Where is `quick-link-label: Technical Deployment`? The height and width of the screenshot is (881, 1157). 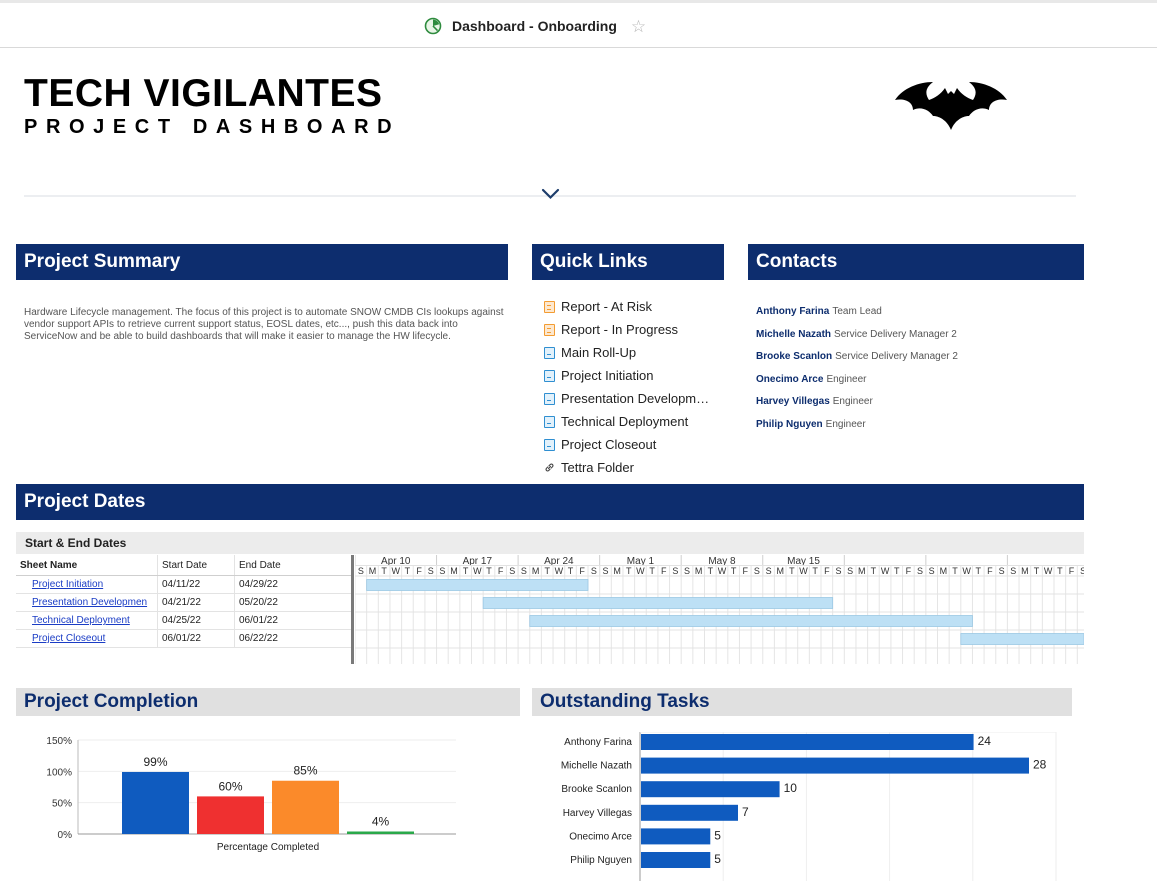
quick-link-label: Technical Deployment is located at coordinates (625, 421).